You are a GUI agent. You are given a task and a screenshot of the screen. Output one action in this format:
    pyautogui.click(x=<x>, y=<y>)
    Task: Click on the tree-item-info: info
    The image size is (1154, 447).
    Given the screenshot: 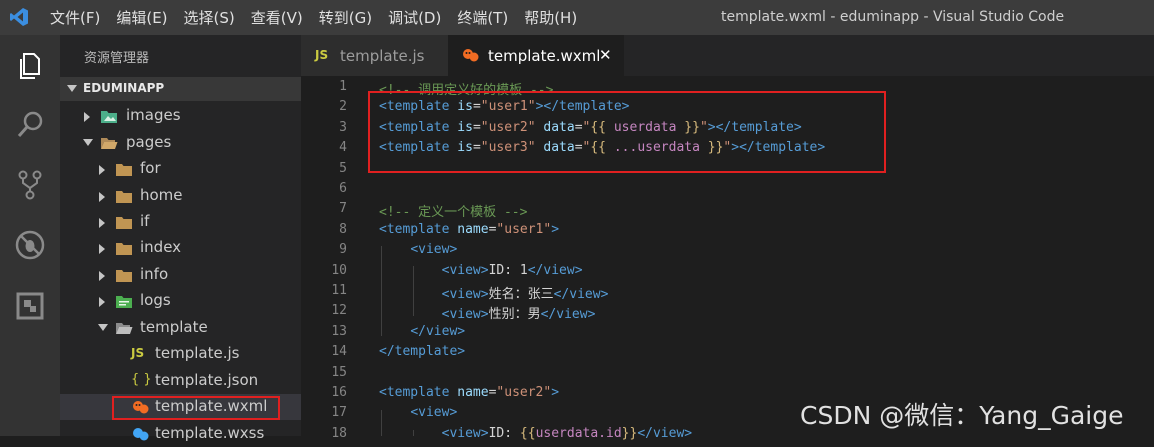 What is the action you would take?
    pyautogui.click(x=180, y=275)
    